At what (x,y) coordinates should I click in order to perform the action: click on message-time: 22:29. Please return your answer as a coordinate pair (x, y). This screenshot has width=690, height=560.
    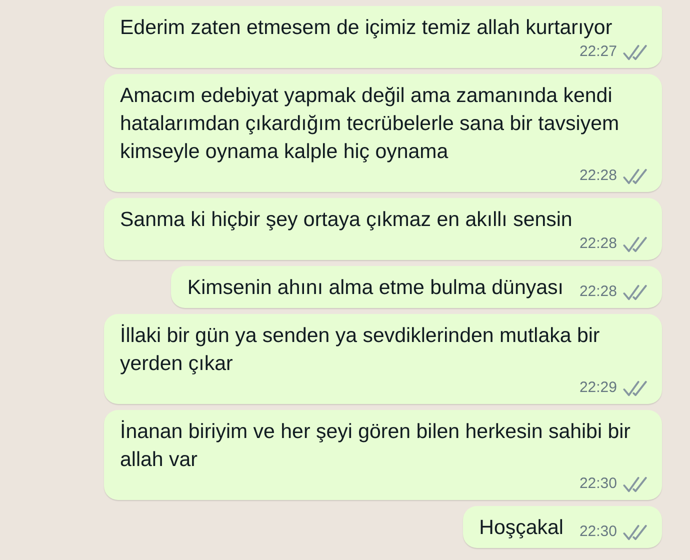
    Looking at the image, I should click on (598, 388).